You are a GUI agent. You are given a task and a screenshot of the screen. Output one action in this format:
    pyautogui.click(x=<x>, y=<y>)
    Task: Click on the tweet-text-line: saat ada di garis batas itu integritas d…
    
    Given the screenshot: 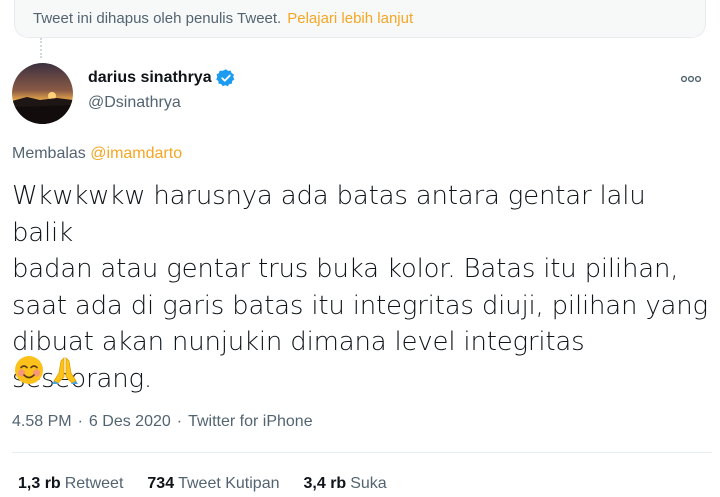 What is the action you would take?
    pyautogui.click(x=360, y=305)
    